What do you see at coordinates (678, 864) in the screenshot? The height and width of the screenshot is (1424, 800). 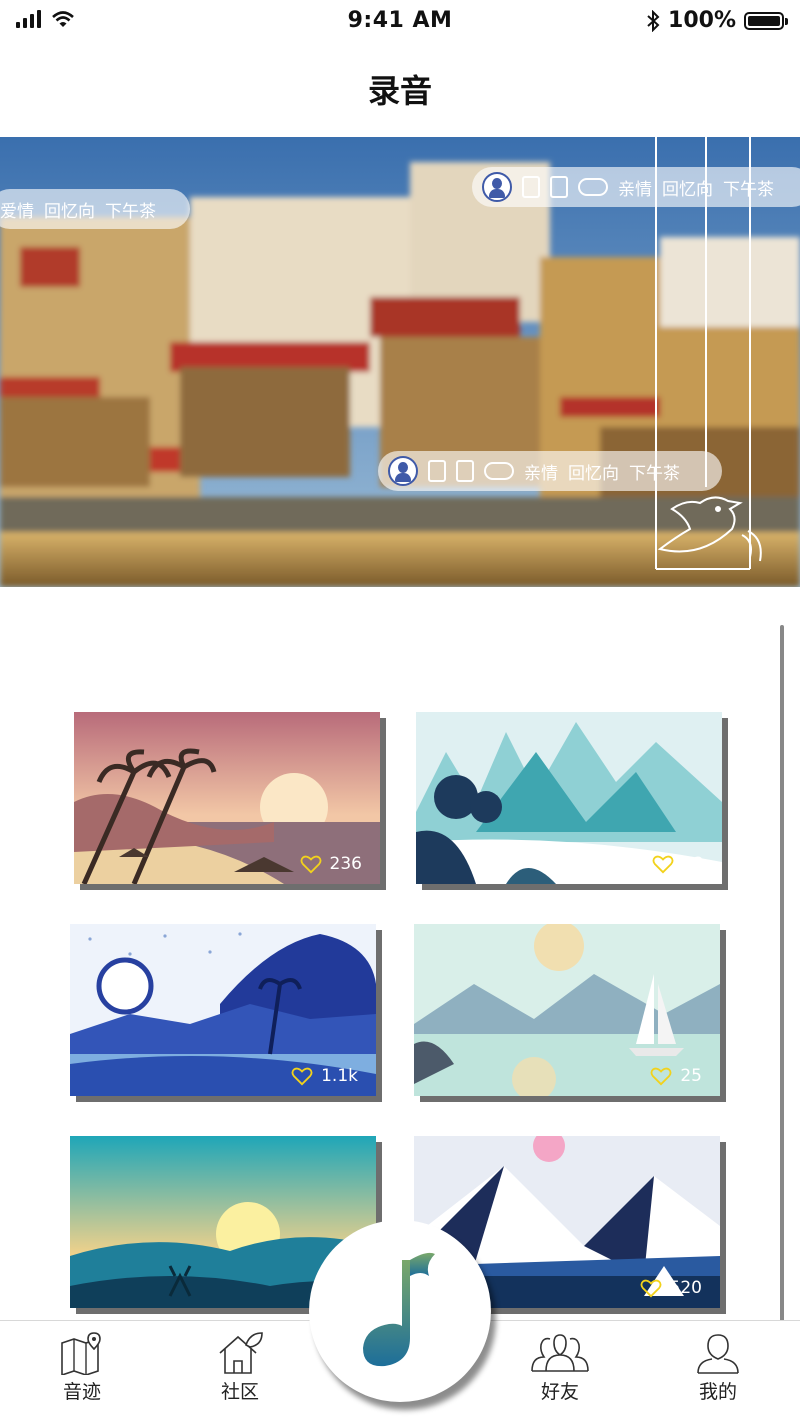 I see `like-counter: 22` at bounding box center [678, 864].